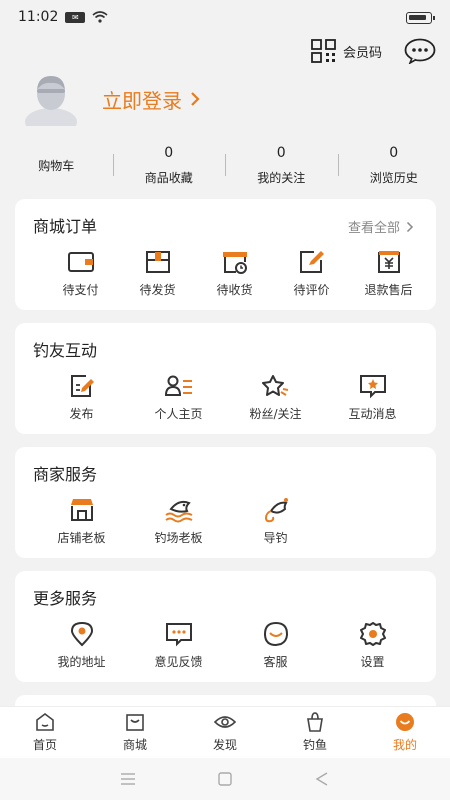 The height and width of the screenshot is (800, 450). What do you see at coordinates (281, 177) in the screenshot?
I see `stat-label: 我的关注` at bounding box center [281, 177].